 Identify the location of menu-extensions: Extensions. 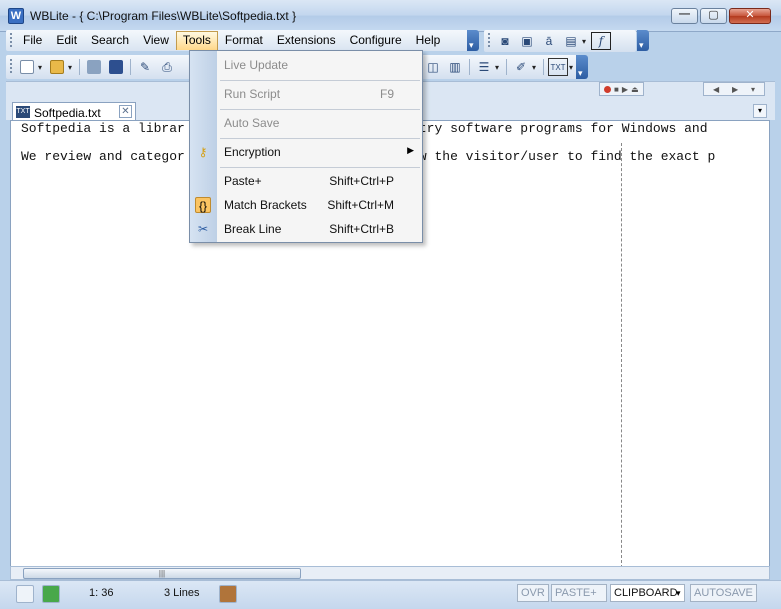
(306, 40).